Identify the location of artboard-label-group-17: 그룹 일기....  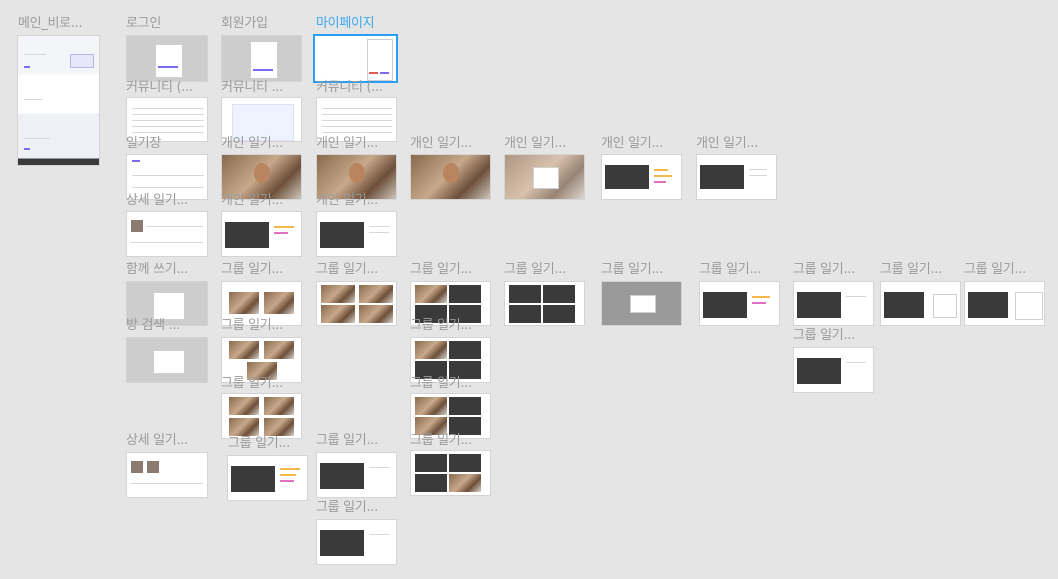
(441, 441).